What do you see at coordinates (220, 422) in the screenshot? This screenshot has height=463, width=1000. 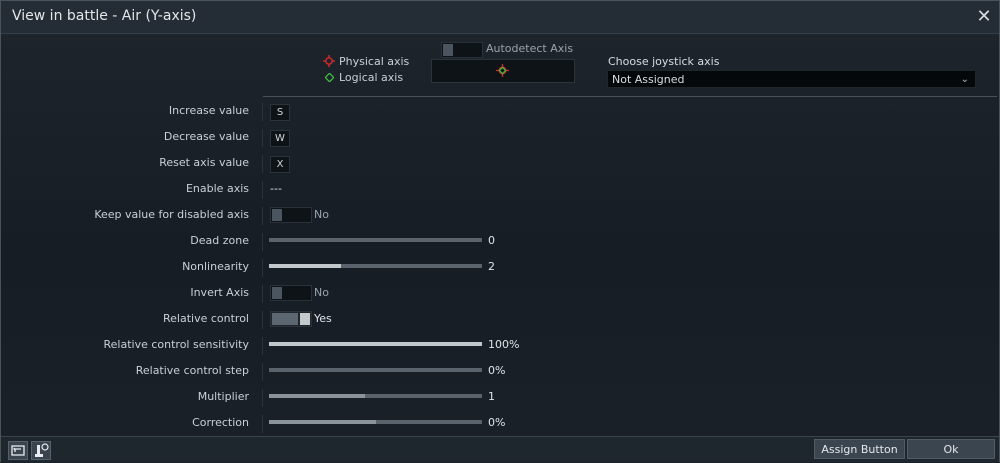 I see `correction-label: Correction` at bounding box center [220, 422].